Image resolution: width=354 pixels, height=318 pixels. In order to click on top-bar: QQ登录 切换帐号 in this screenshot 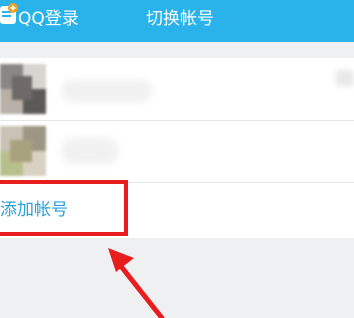, I will do `click(177, 21)`.